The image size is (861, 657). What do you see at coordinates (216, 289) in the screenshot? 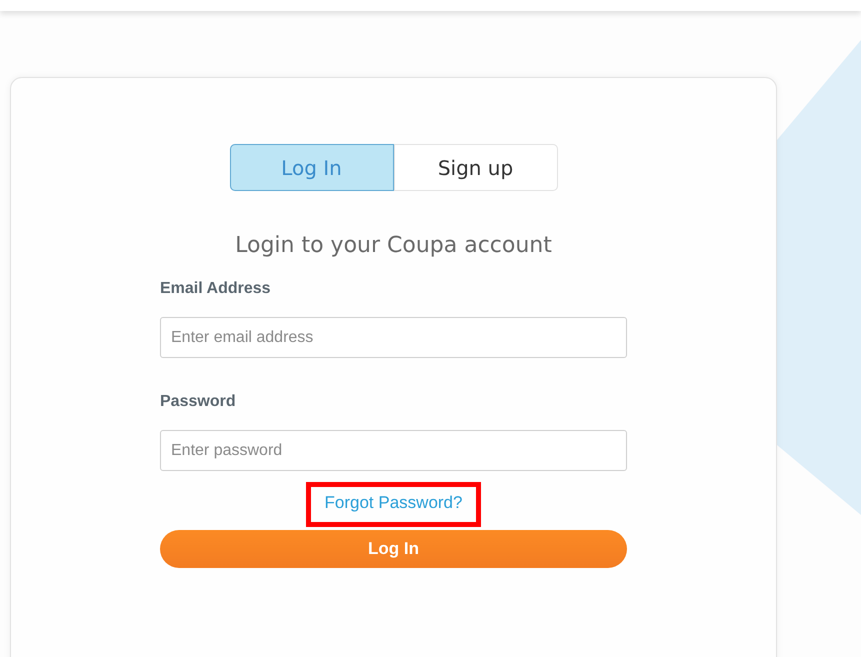
I see `field-label: Email Address` at bounding box center [216, 289].